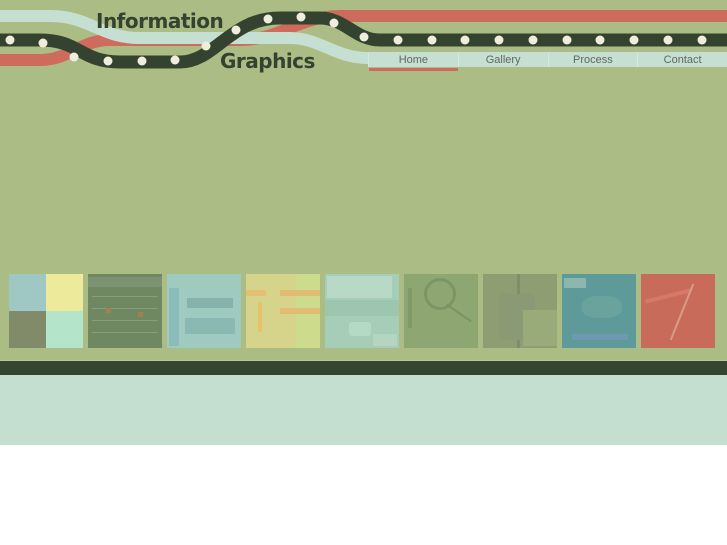 This screenshot has height=545, width=727. What do you see at coordinates (204, 311) in the screenshot?
I see `thumbnail-blue-layout` at bounding box center [204, 311].